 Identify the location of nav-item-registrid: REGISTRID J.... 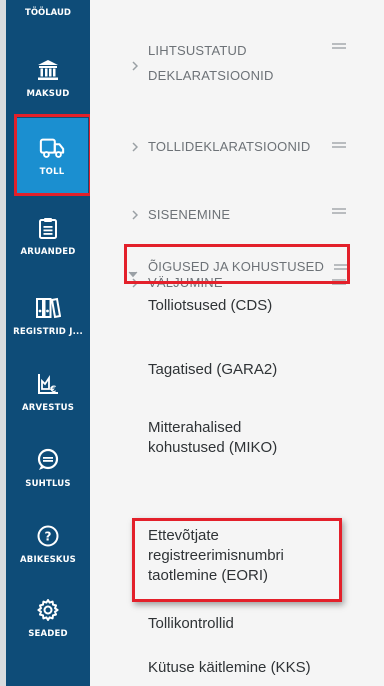
(48, 316).